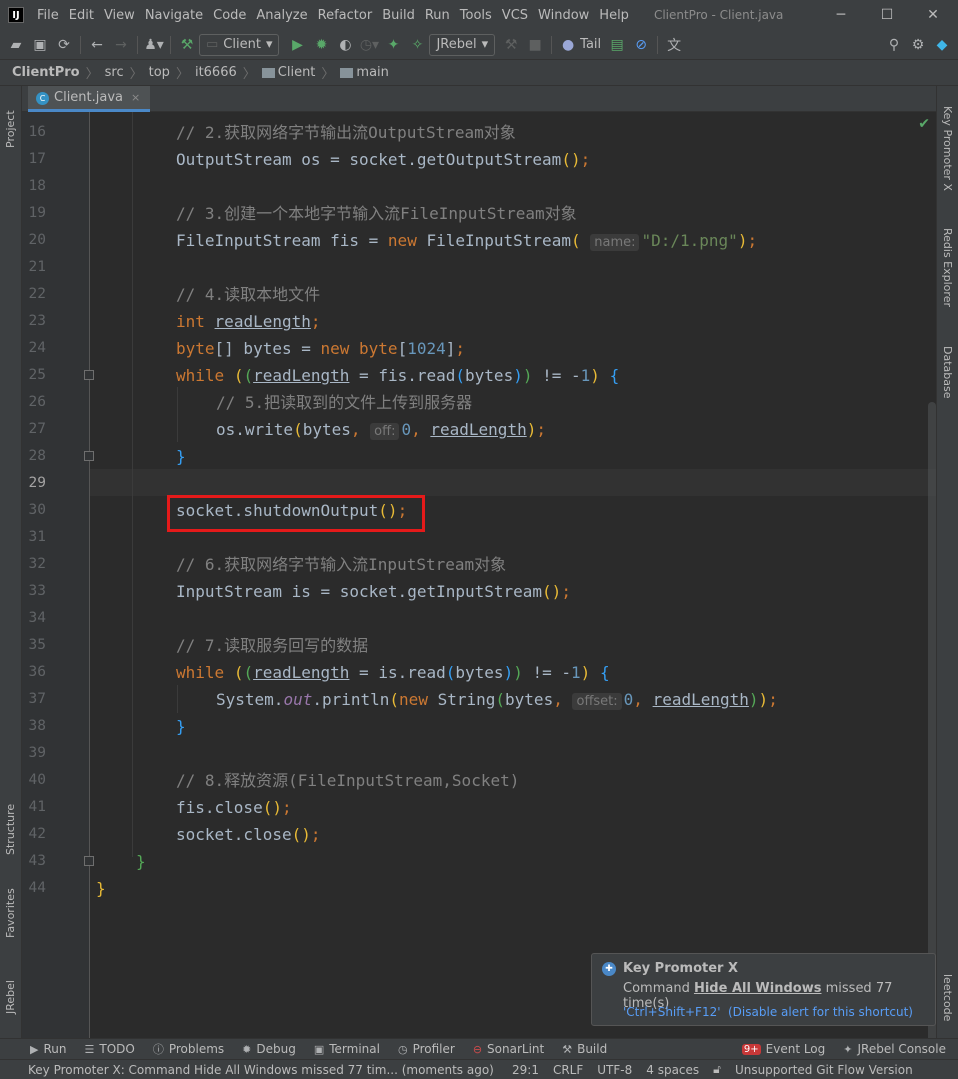  Describe the element at coordinates (563, 15) in the screenshot. I see `menu-window: Window` at that location.